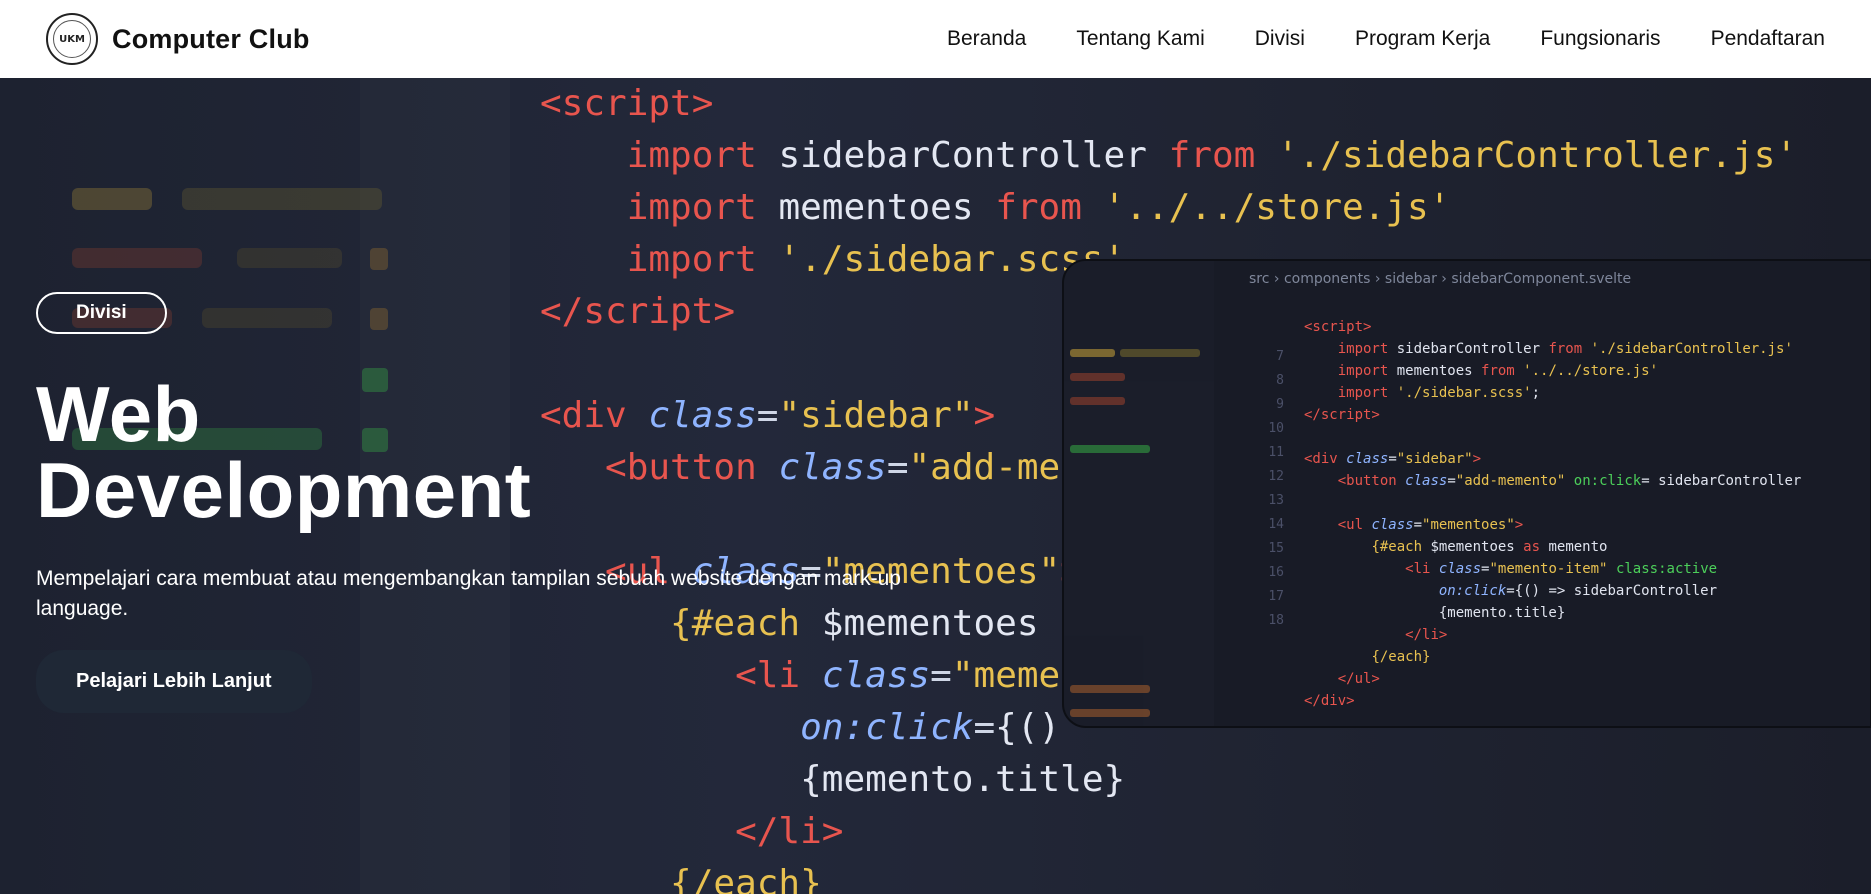 Image resolution: width=1871 pixels, height=894 pixels. What do you see at coordinates (174, 681) in the screenshot?
I see `learn-more-button: Pelajari Lebih Lanjut` at bounding box center [174, 681].